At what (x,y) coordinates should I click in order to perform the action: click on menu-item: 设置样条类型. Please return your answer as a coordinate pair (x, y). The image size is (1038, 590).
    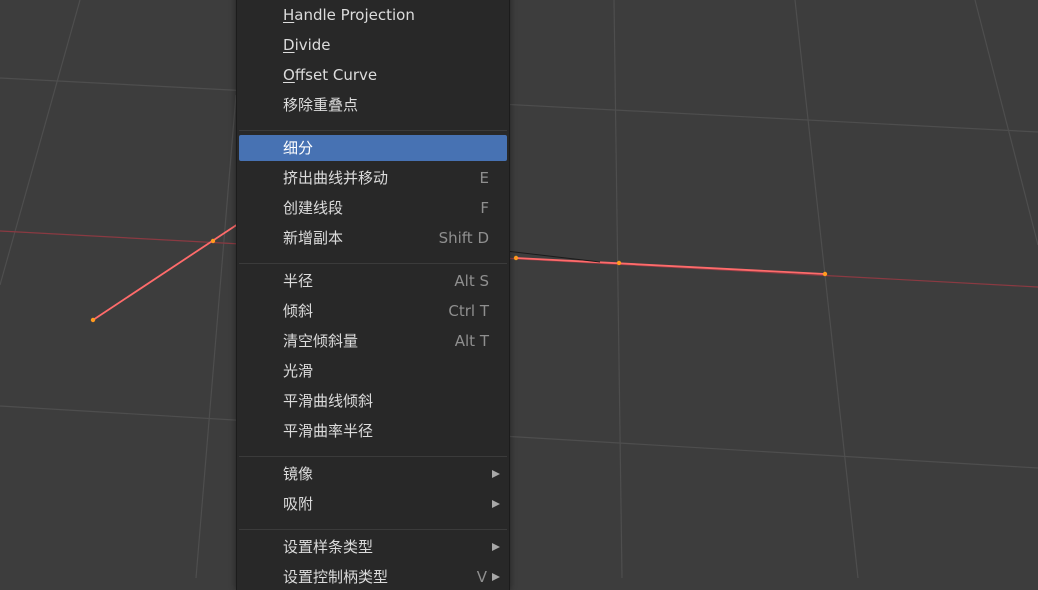
    Looking at the image, I should click on (373, 547).